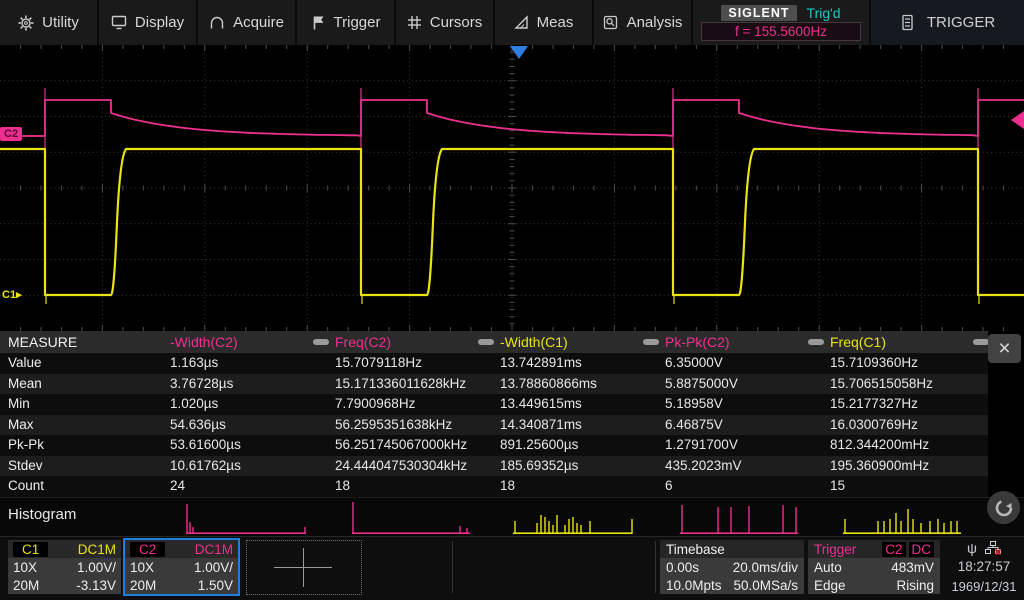  What do you see at coordinates (445, 22) in the screenshot?
I see `menu-item-cursors: Cursors` at bounding box center [445, 22].